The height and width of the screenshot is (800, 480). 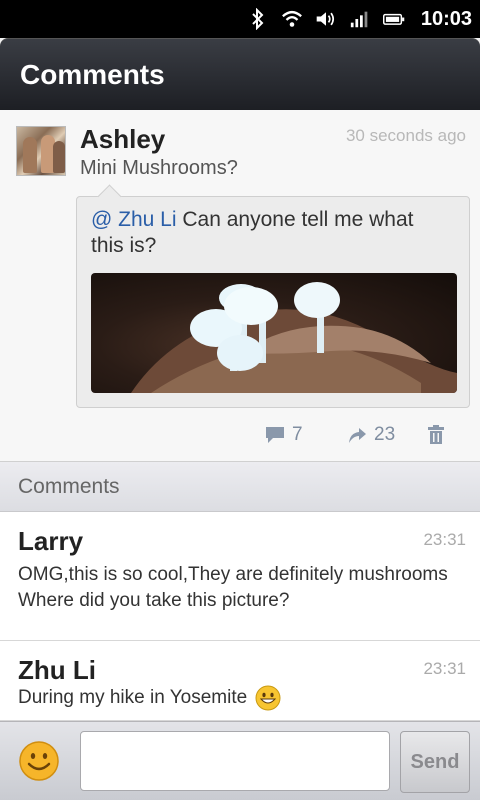 What do you see at coordinates (235, 761) in the screenshot?
I see `comment-input` at bounding box center [235, 761].